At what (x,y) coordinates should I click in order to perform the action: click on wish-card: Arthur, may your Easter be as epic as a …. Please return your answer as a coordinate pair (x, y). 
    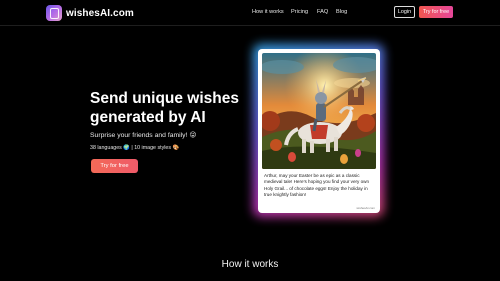
    Looking at the image, I should click on (319, 131).